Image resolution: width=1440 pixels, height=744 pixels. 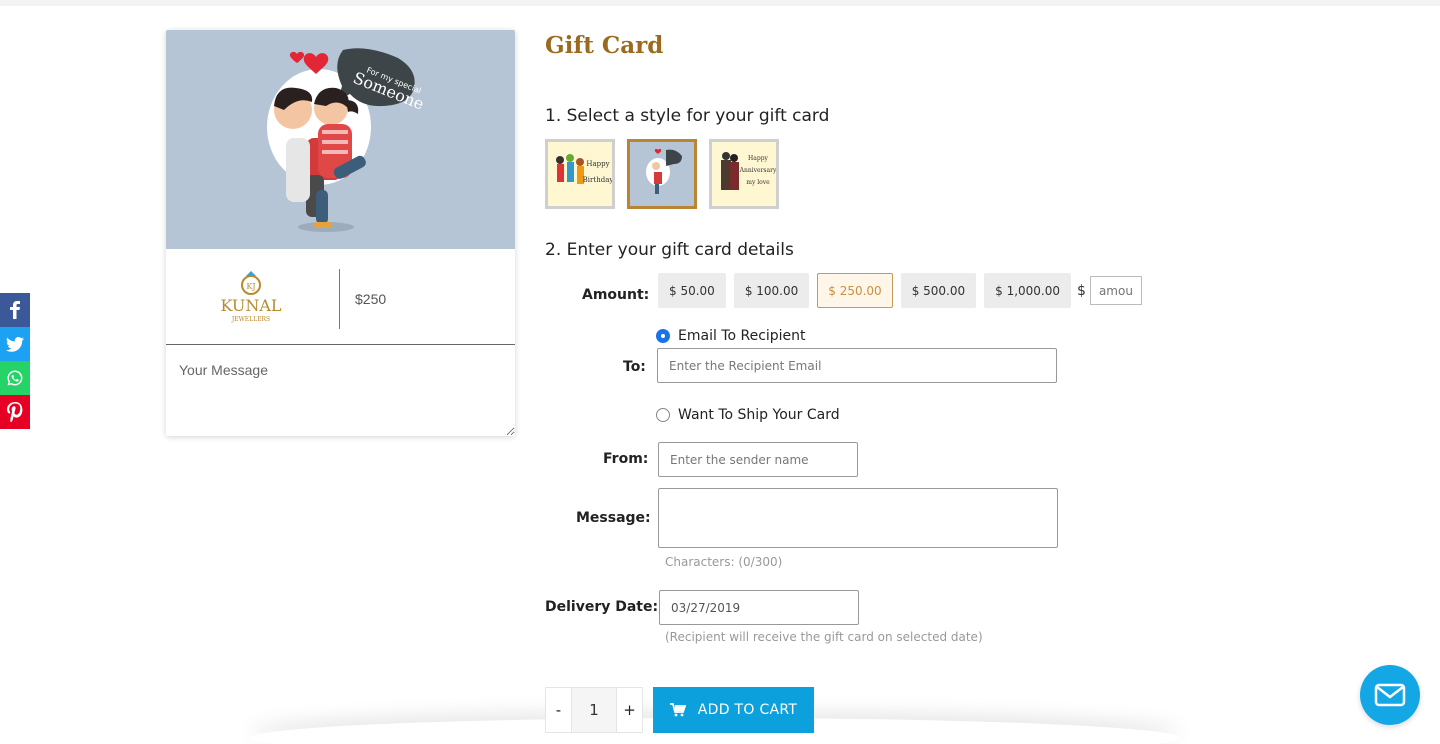 I want to click on whatsapp-share-button, so click(x=15, y=378).